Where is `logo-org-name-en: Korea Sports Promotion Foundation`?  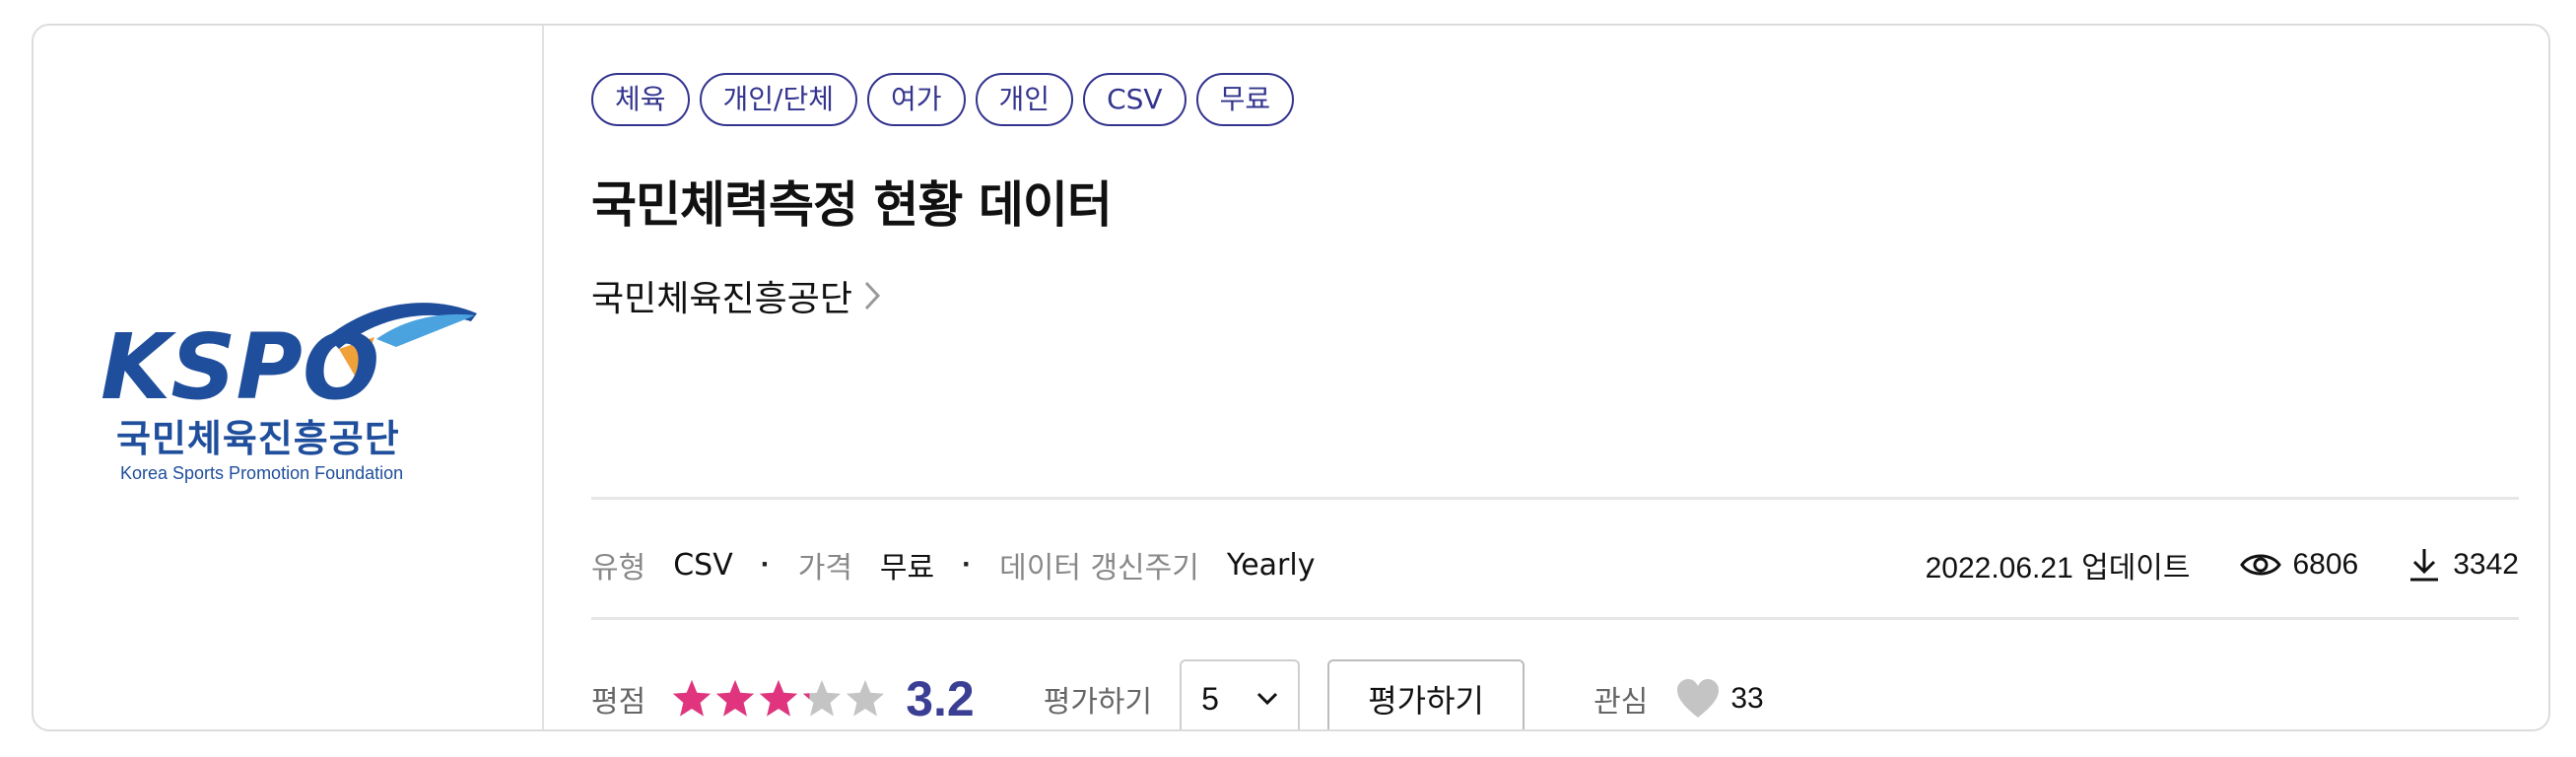 logo-org-name-en: Korea Sports Promotion Foundation is located at coordinates (262, 473).